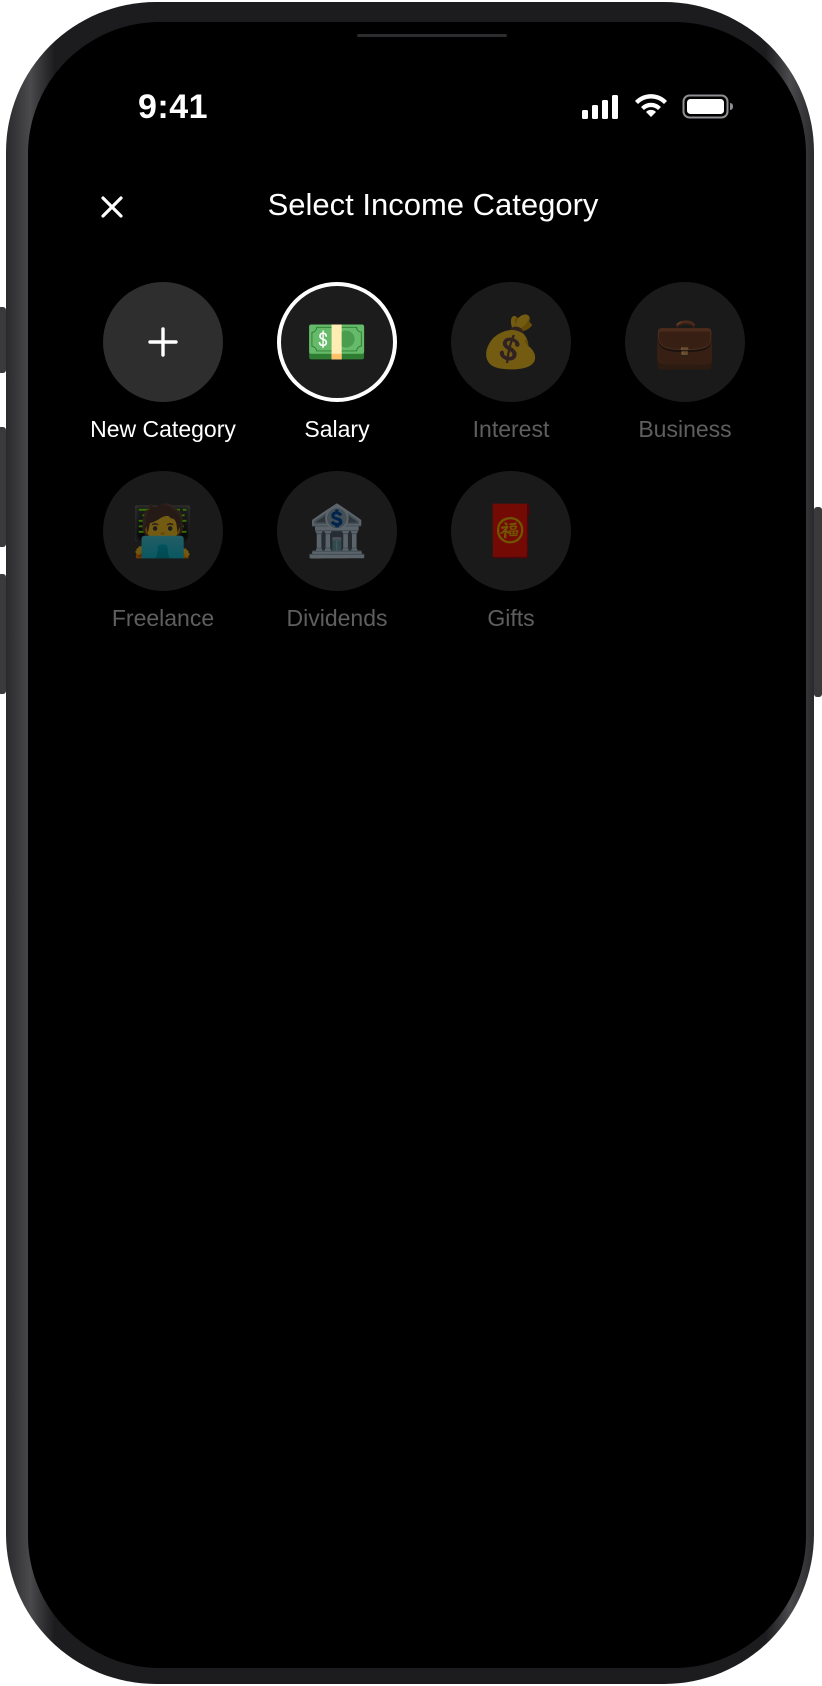  What do you see at coordinates (163, 618) in the screenshot?
I see `category-label: Freelance` at bounding box center [163, 618].